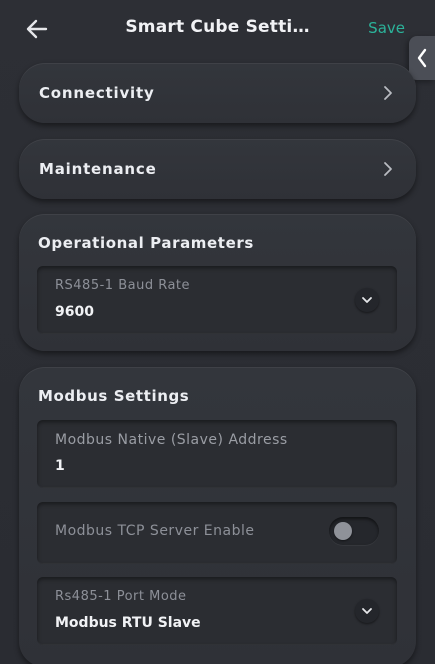 The width and height of the screenshot is (435, 664). I want to click on maintenance-row: Maintenance, so click(217, 169).